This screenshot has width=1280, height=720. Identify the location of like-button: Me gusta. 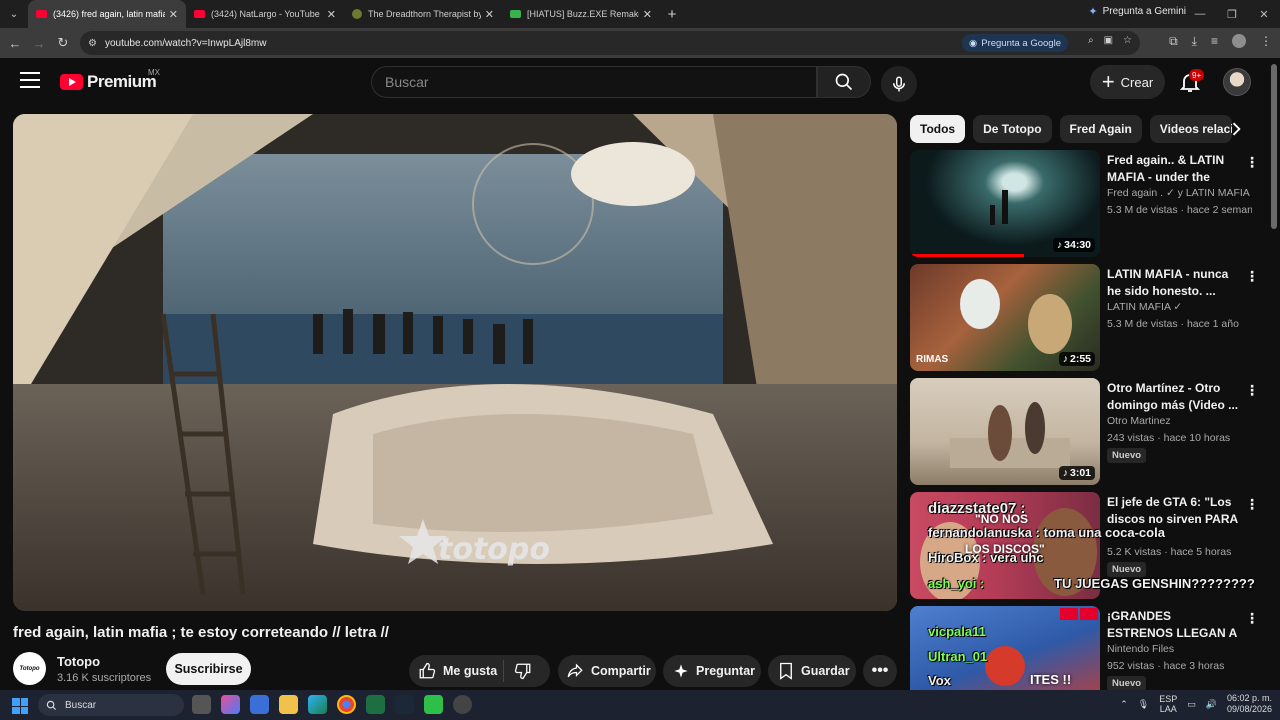
(456, 671).